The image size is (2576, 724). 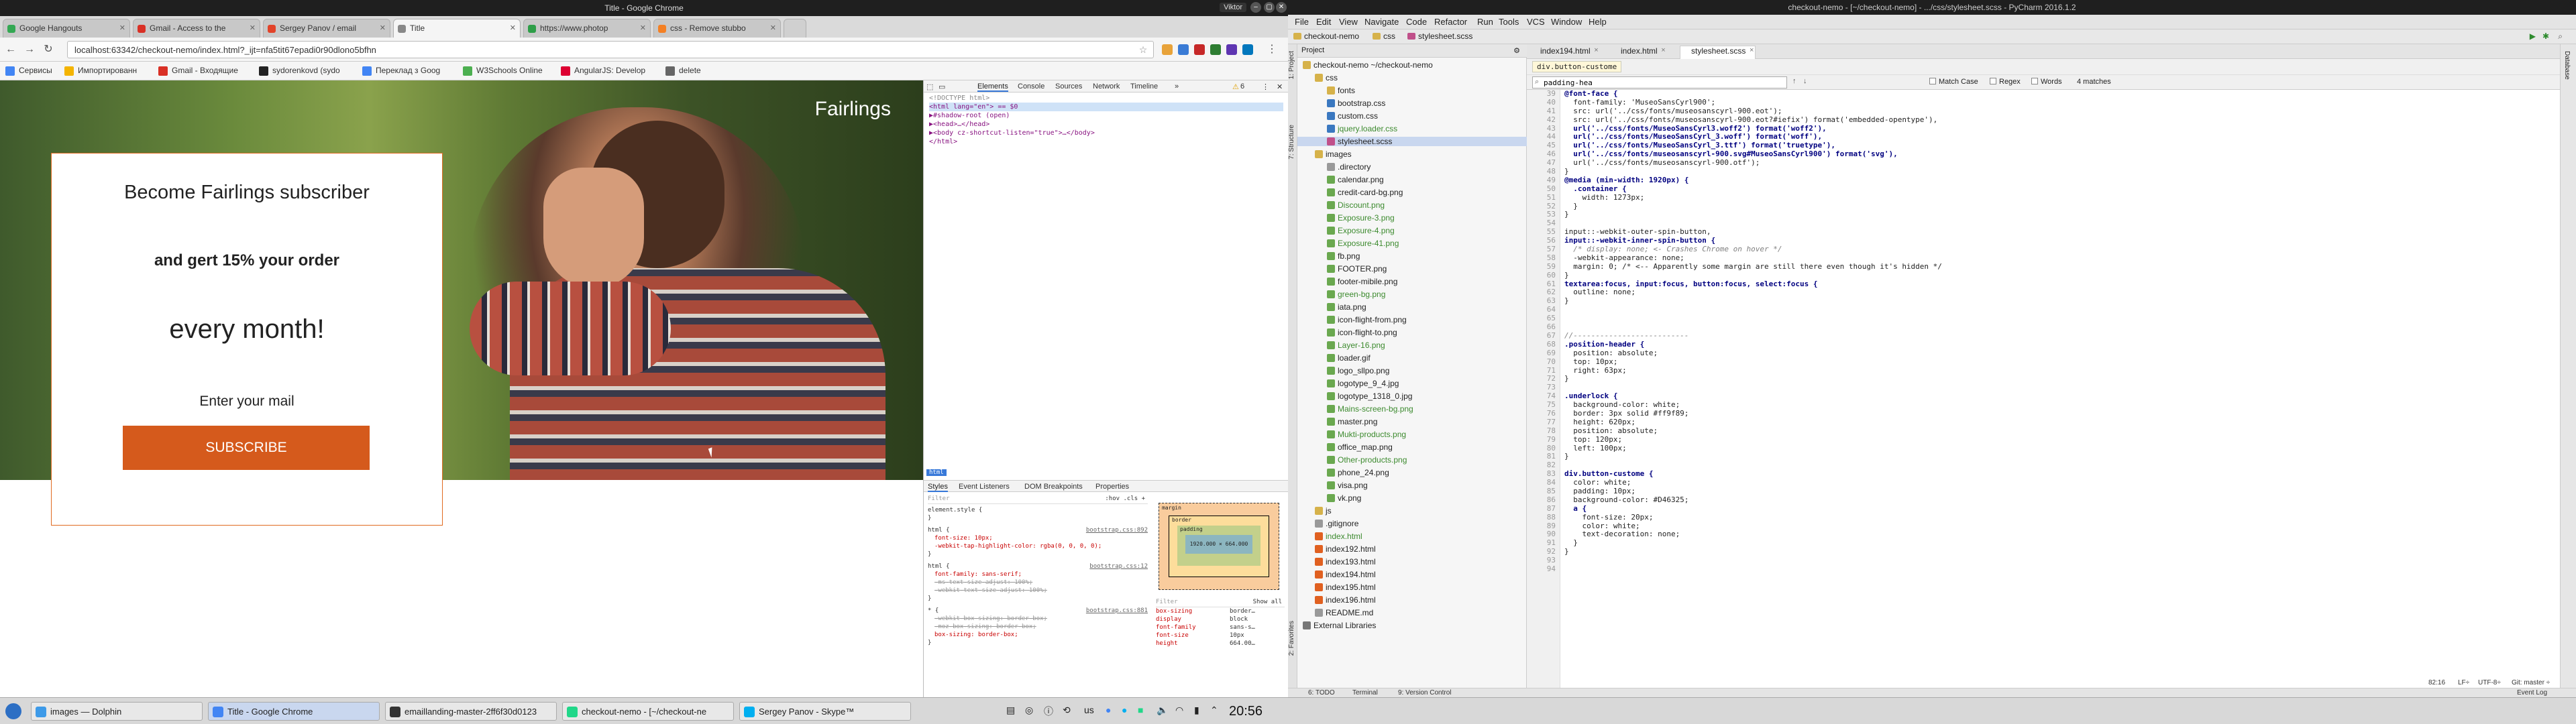 What do you see at coordinates (48, 49) in the screenshot?
I see `reload-icon: ↻` at bounding box center [48, 49].